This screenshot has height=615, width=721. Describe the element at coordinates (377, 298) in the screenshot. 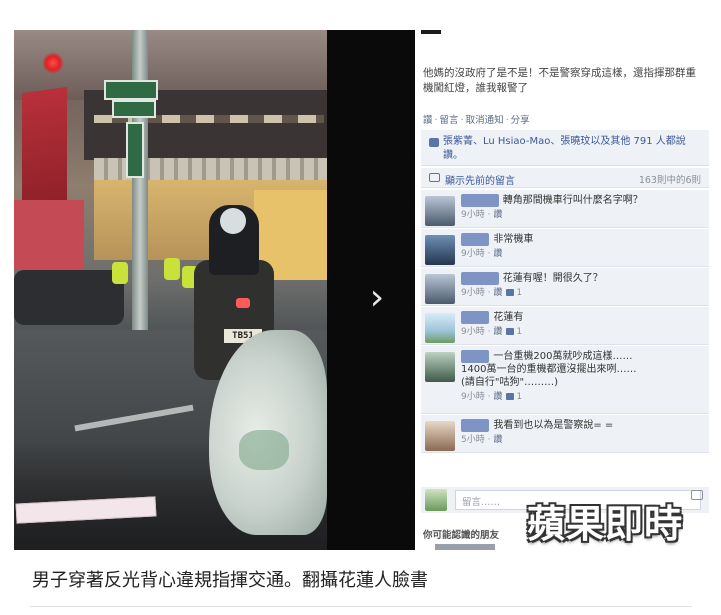

I see `chevron-right-icon: ›` at that location.